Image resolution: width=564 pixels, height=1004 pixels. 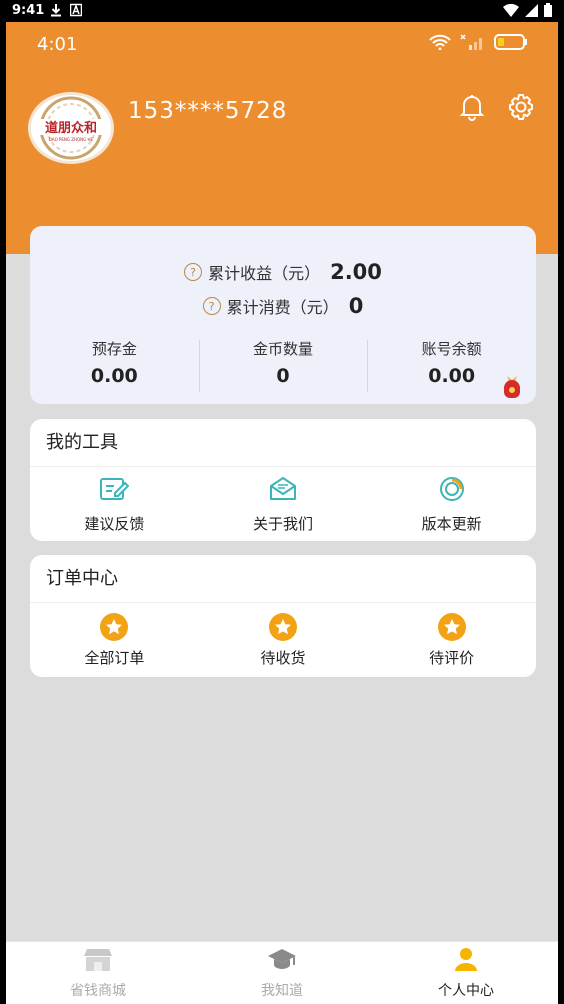 What do you see at coordinates (283, 523) in the screenshot?
I see `about-us-label: 关于我们` at bounding box center [283, 523].